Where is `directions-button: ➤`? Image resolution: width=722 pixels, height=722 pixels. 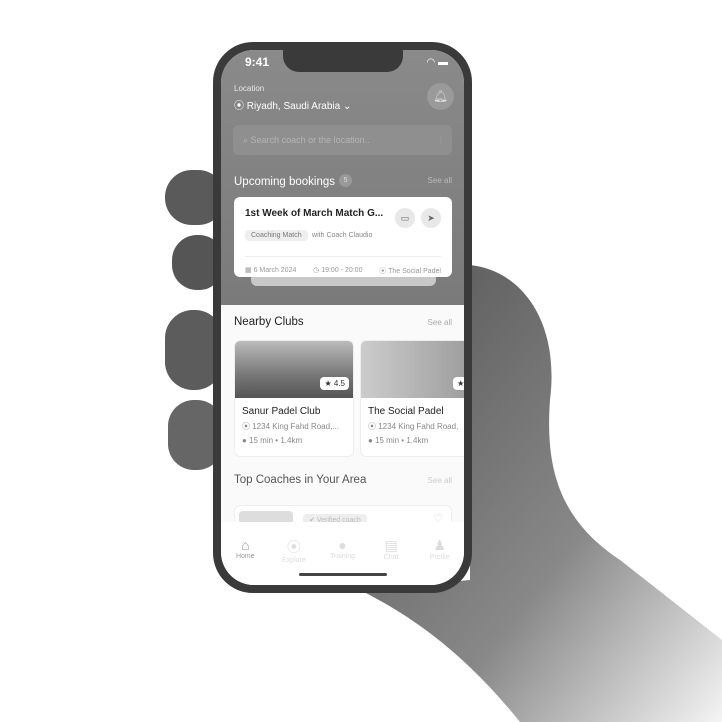 directions-button: ➤ is located at coordinates (431, 218).